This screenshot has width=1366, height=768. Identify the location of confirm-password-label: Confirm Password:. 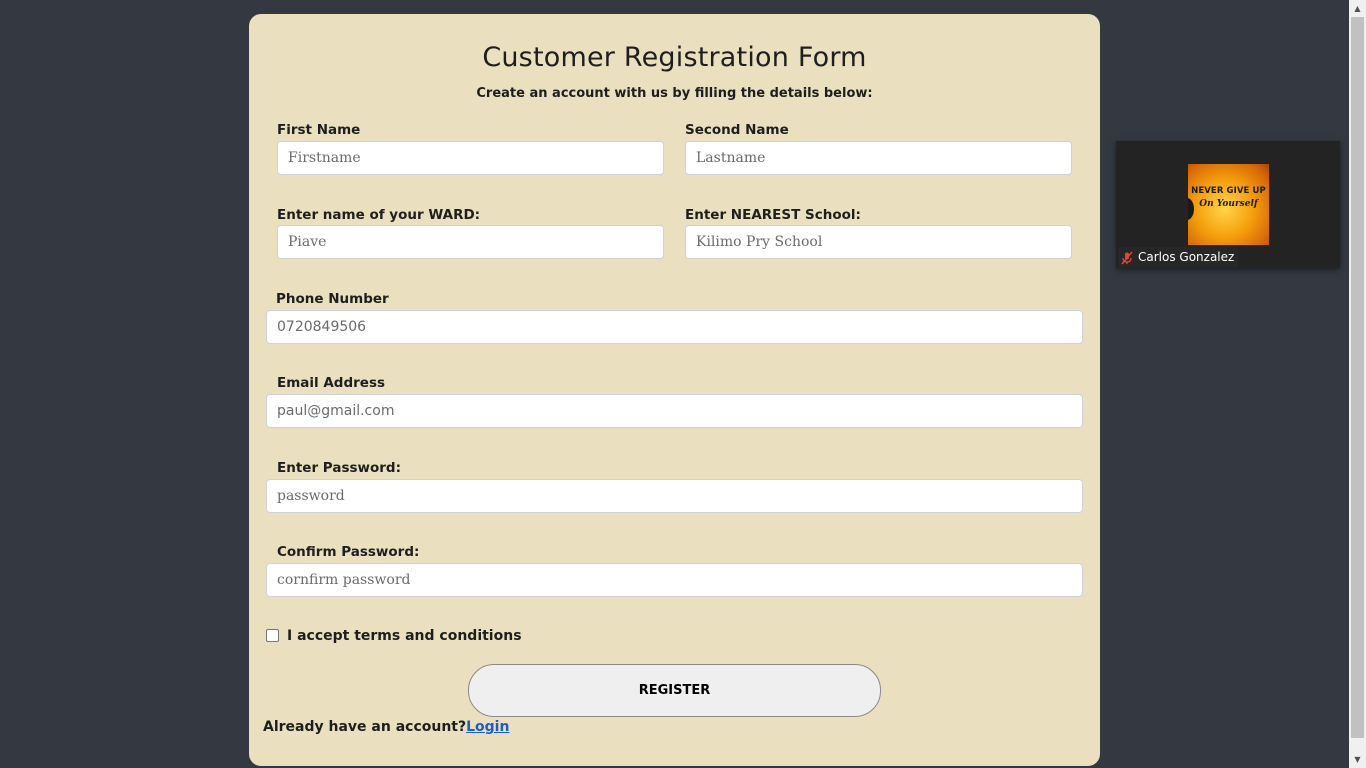
(348, 552).